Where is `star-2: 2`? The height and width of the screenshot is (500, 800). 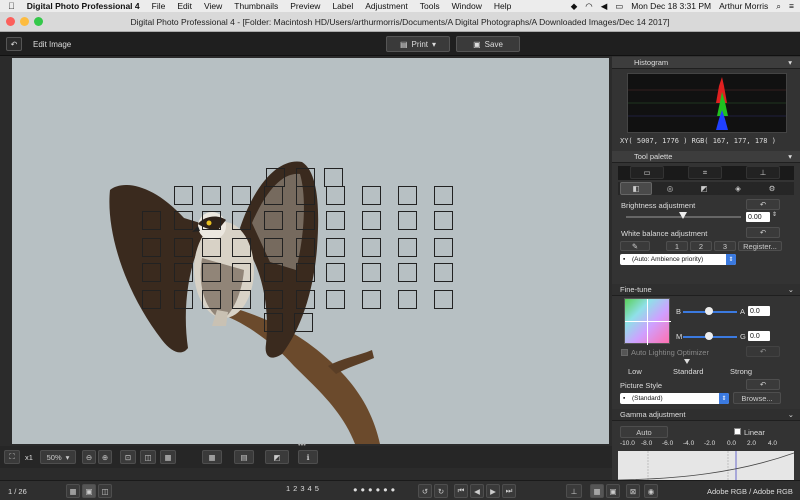 star-2: 2 is located at coordinates (295, 488).